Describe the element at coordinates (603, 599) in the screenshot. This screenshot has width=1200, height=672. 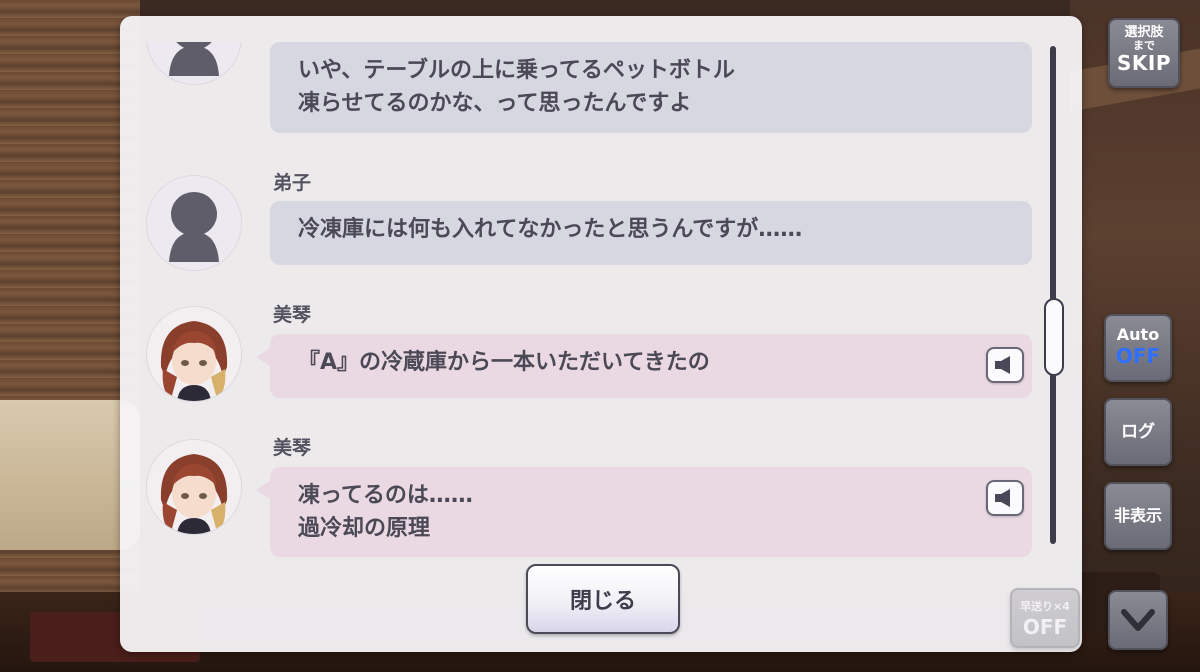
I see `close-button: 閉じる` at that location.